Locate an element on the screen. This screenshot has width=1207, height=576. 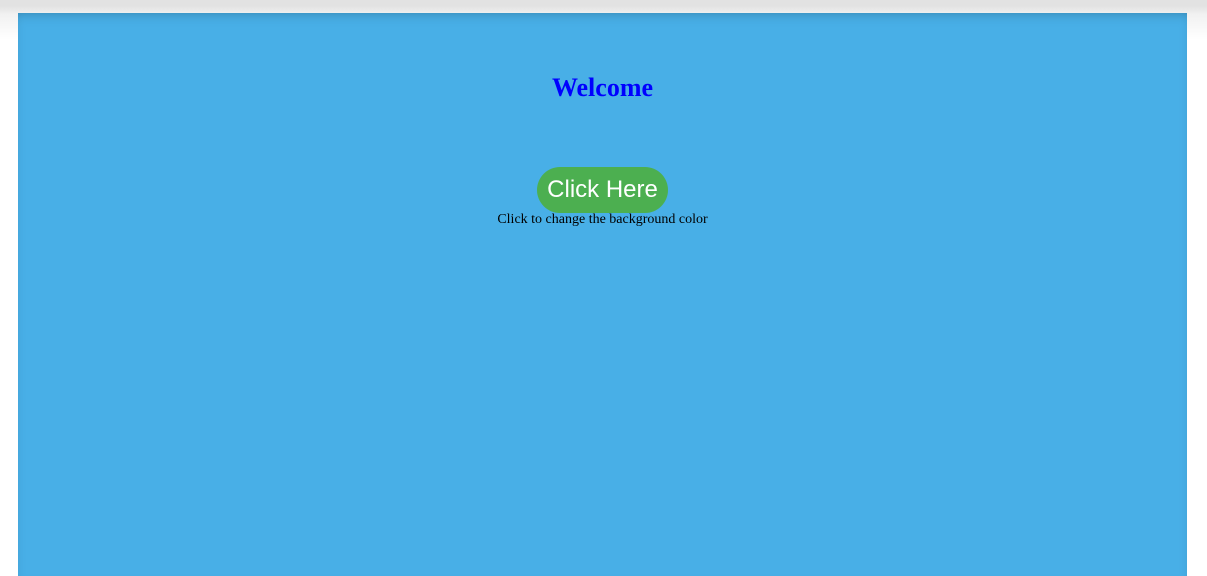
welcome-heading: Welcome is located at coordinates (602, 87).